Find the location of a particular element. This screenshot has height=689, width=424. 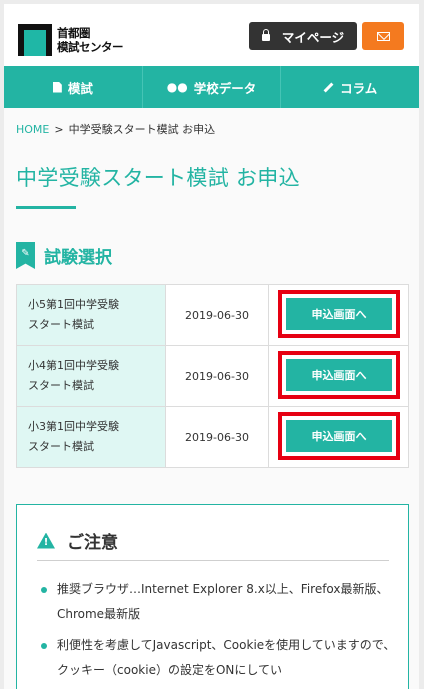

main-nav: 模試 ●● 学校データ コラム is located at coordinates (211, 87).